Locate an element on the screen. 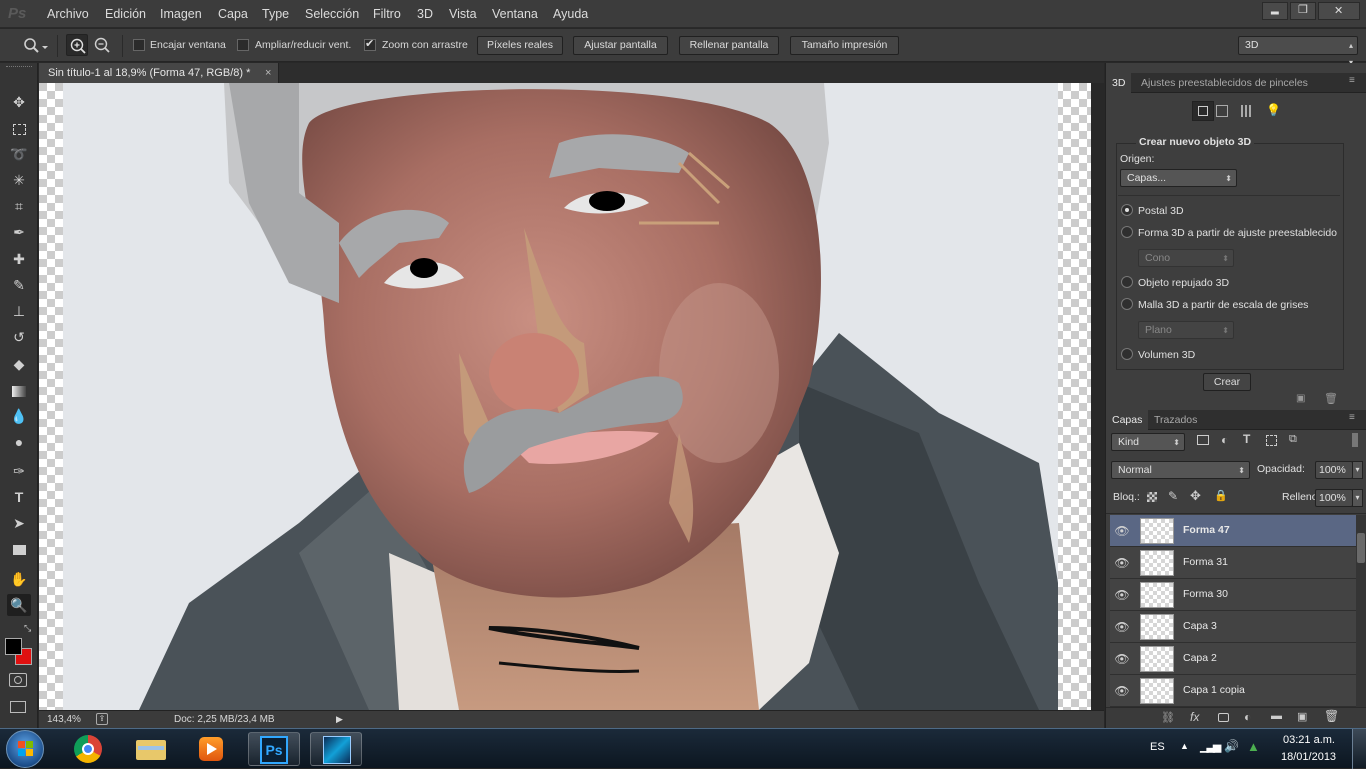  quick-mask-icon is located at coordinates (18, 680).